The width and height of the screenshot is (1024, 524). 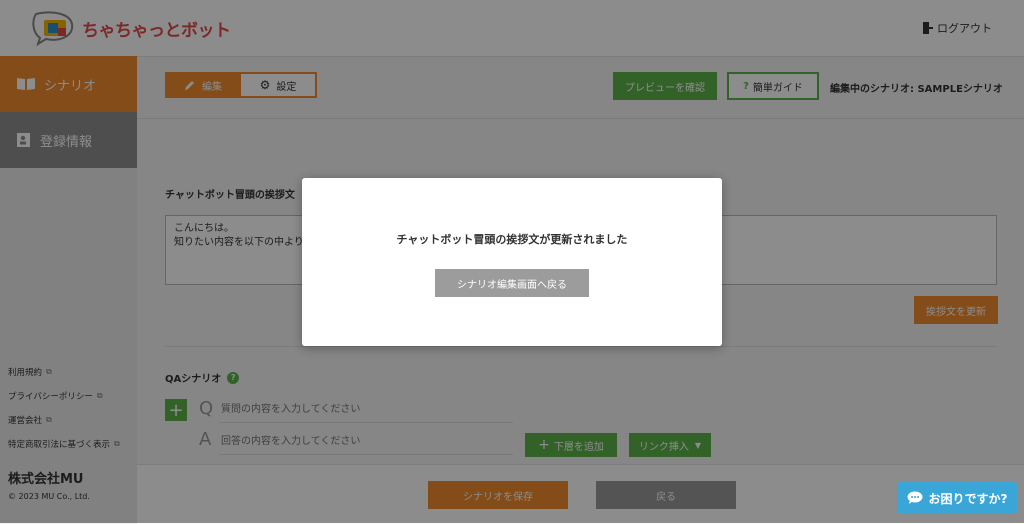 I want to click on help-chat-button: お困りですか?, so click(x=957, y=498).